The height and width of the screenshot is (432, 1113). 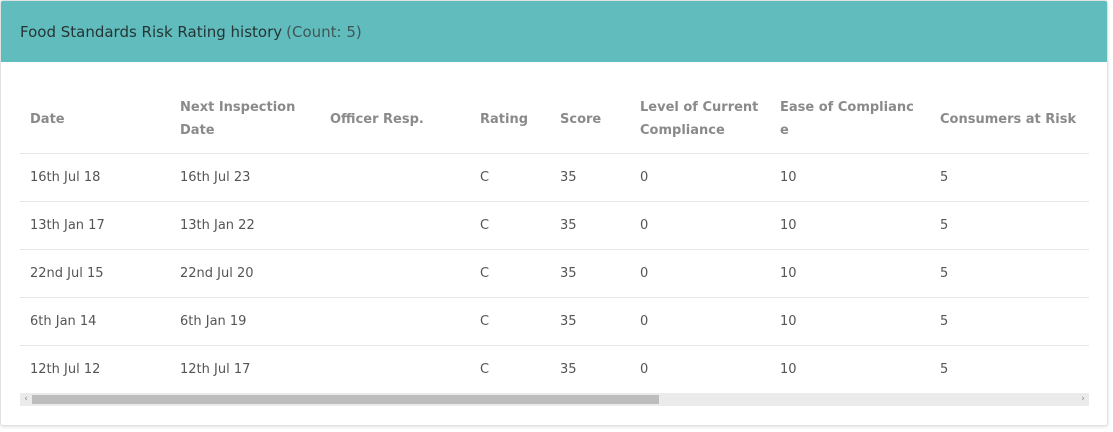 I want to click on cell-next-inspection: 12th Jul 17, so click(x=215, y=369).